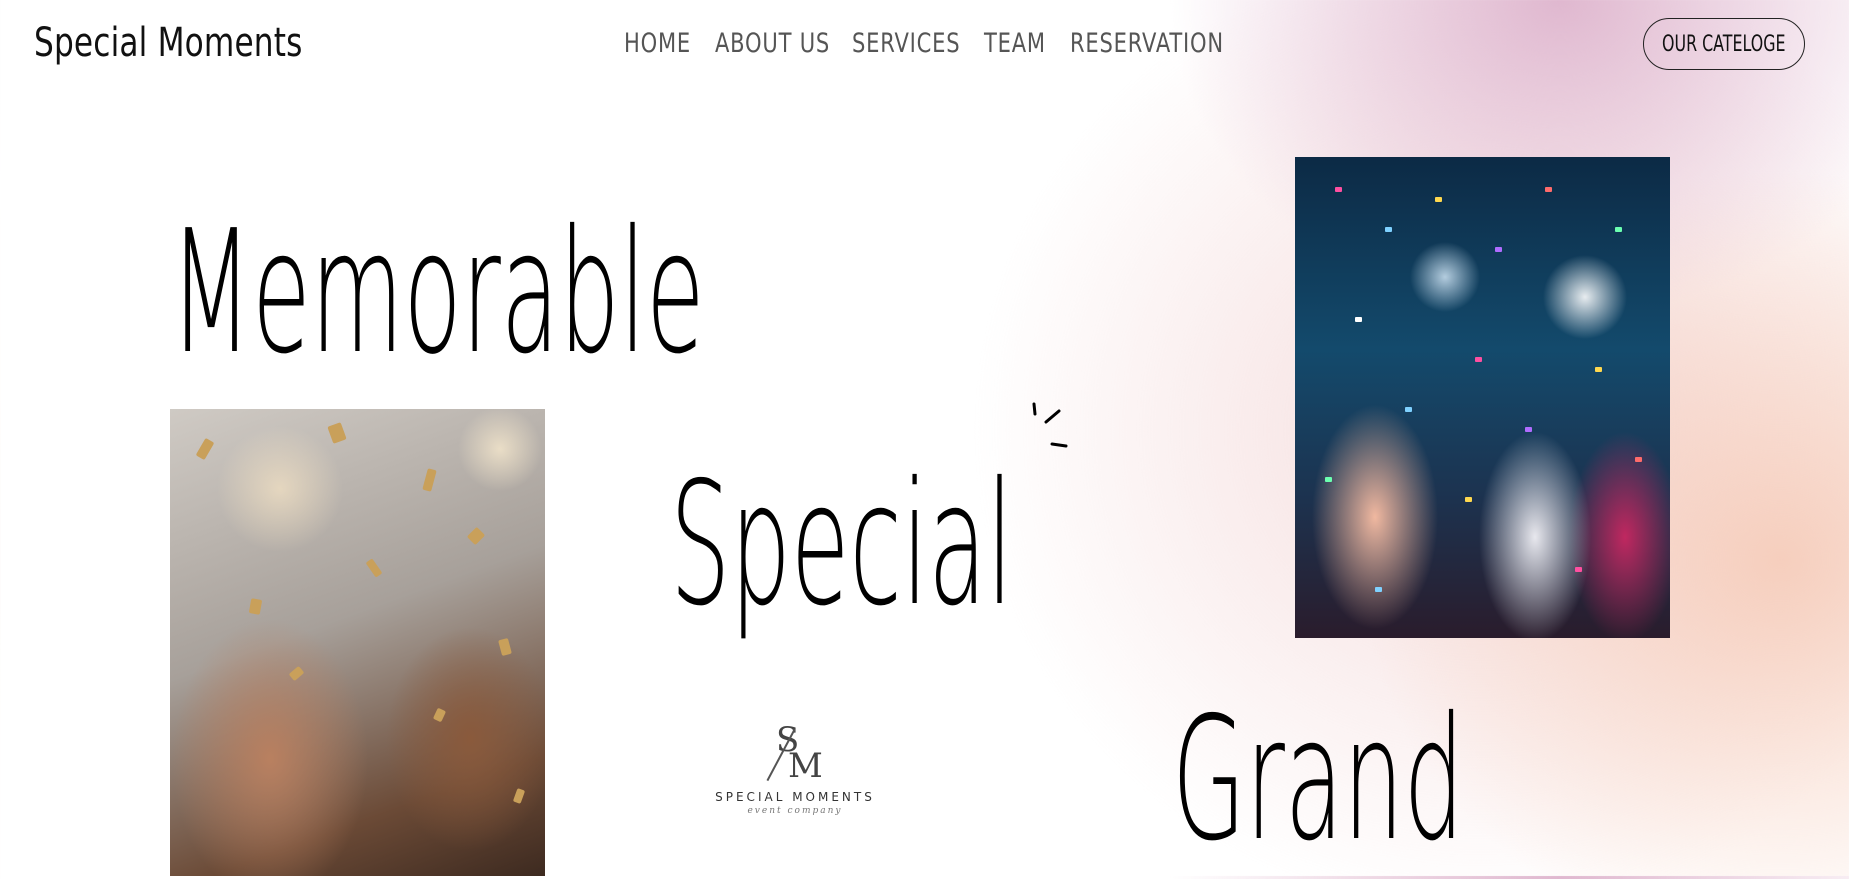 The width and height of the screenshot is (1849, 879). What do you see at coordinates (795, 811) in the screenshot?
I see `emblem-tagline: event company` at bounding box center [795, 811].